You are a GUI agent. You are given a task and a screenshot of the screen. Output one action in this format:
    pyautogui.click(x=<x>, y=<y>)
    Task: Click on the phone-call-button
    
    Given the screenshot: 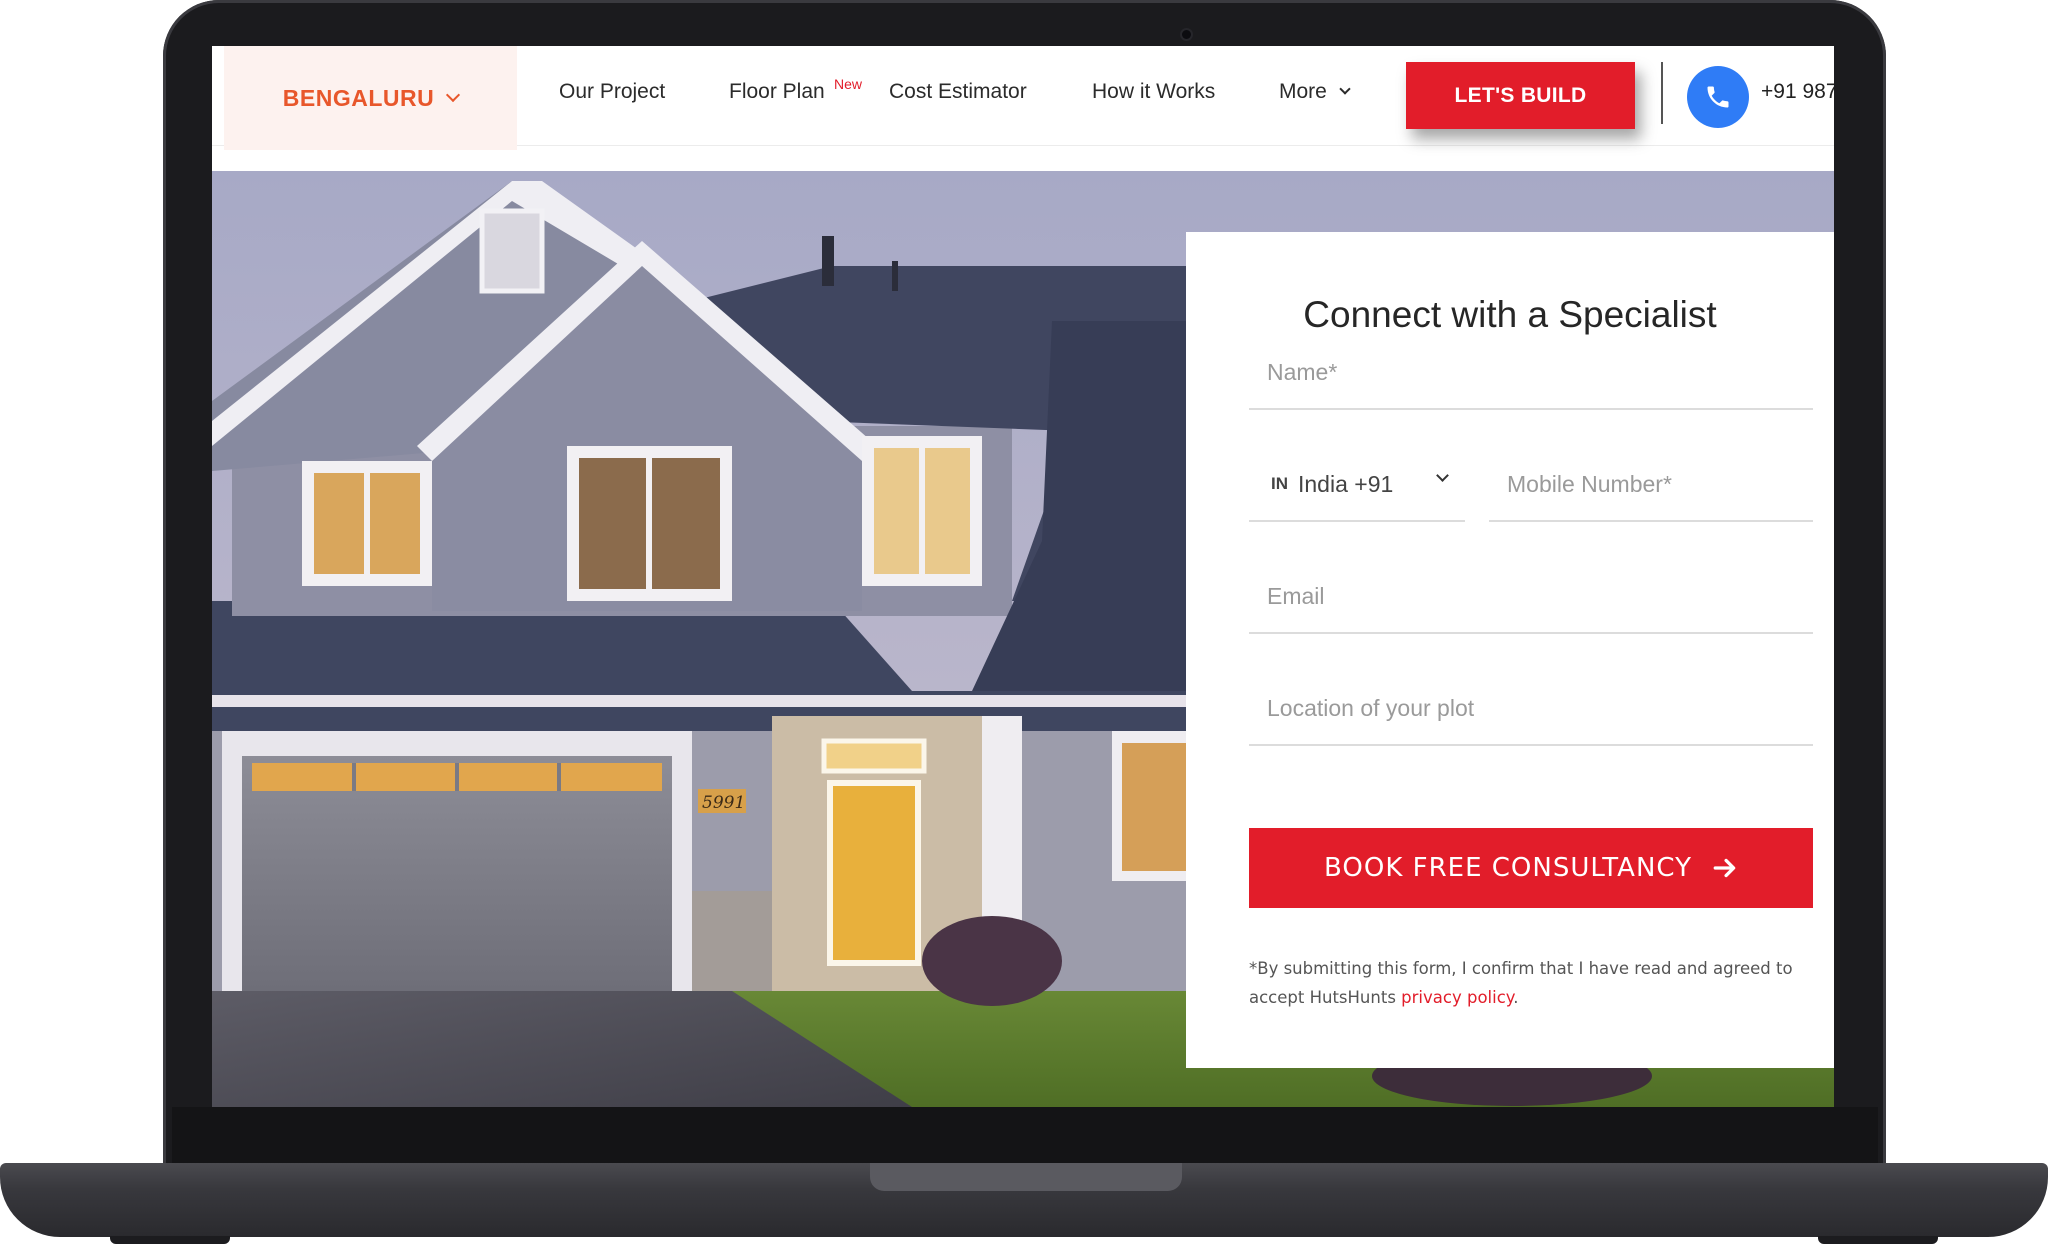 What is the action you would take?
    pyautogui.click(x=1718, y=97)
    